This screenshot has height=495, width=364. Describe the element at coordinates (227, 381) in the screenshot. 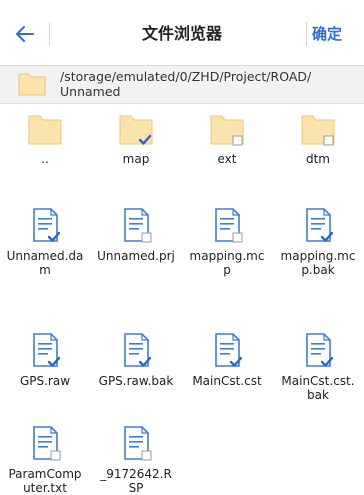

I see `file-name-label: MainCst.cst` at that location.